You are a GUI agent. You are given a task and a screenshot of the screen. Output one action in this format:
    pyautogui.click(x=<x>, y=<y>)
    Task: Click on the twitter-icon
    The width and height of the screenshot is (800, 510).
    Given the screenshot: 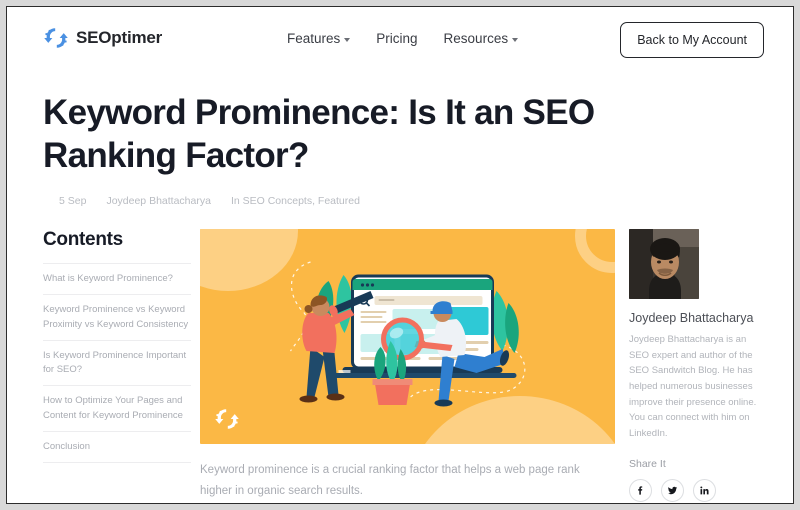 What is the action you would take?
    pyautogui.click(x=672, y=490)
    